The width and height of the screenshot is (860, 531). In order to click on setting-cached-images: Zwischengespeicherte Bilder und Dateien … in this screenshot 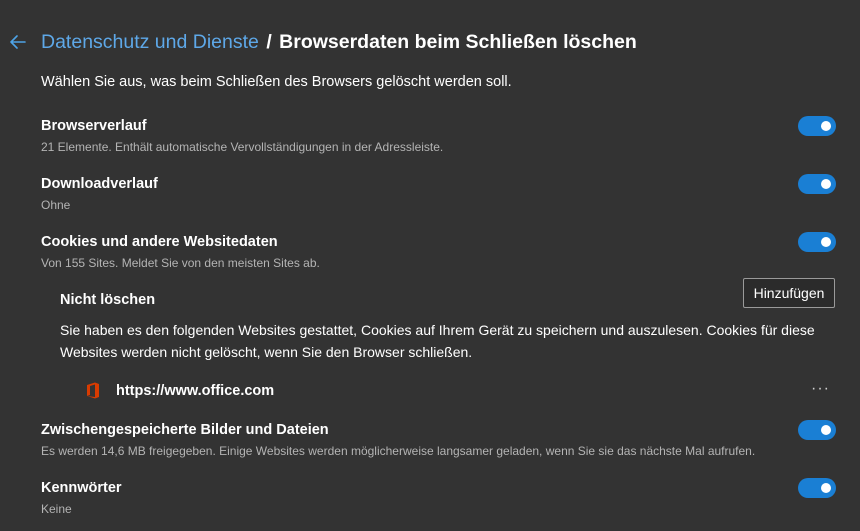, I will do `click(438, 439)`.